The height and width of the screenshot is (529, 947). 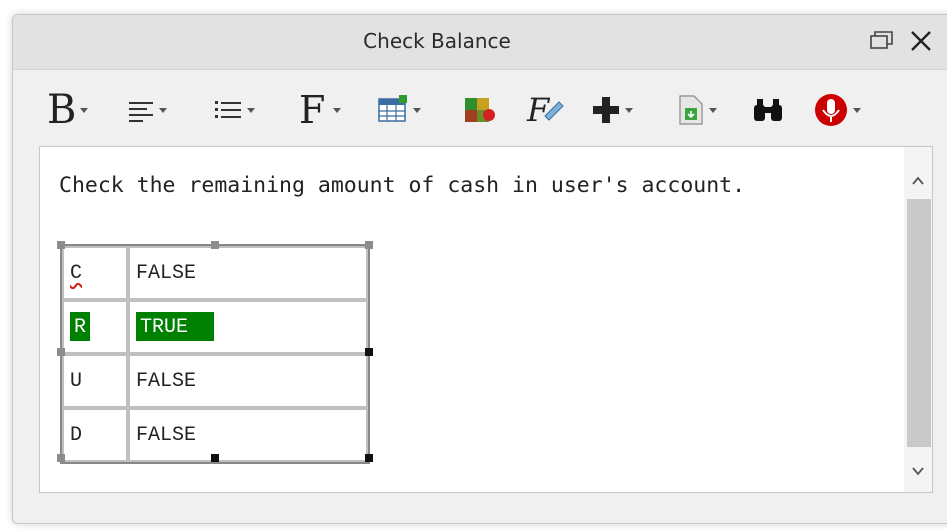 I want to click on find-button, so click(x=768, y=110).